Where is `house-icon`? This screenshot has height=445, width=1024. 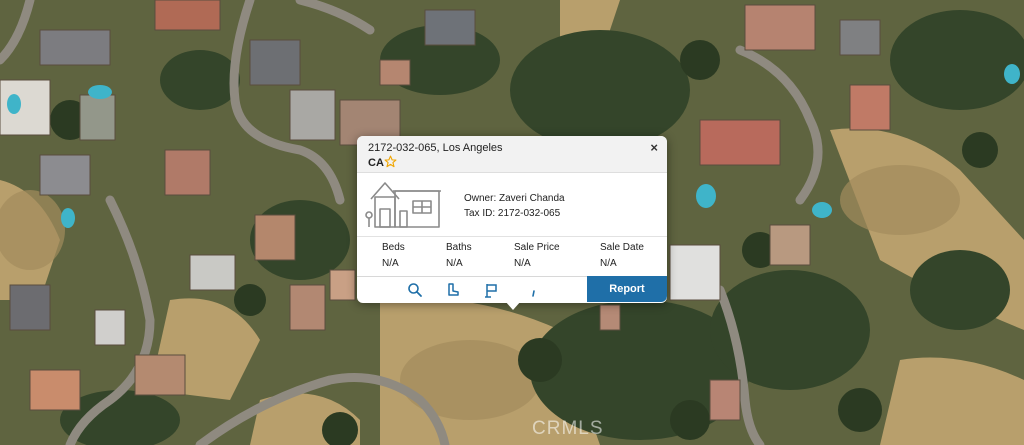 house-icon is located at coordinates (403, 205).